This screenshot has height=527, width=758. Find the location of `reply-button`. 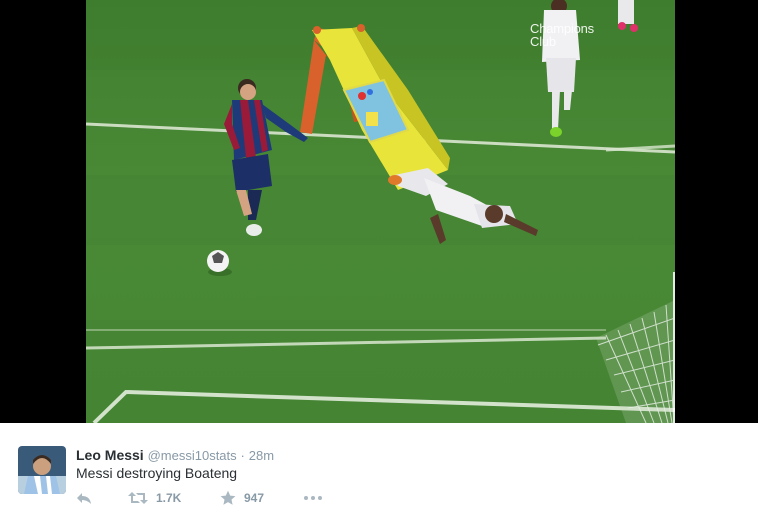

reply-button is located at coordinates (84, 498).